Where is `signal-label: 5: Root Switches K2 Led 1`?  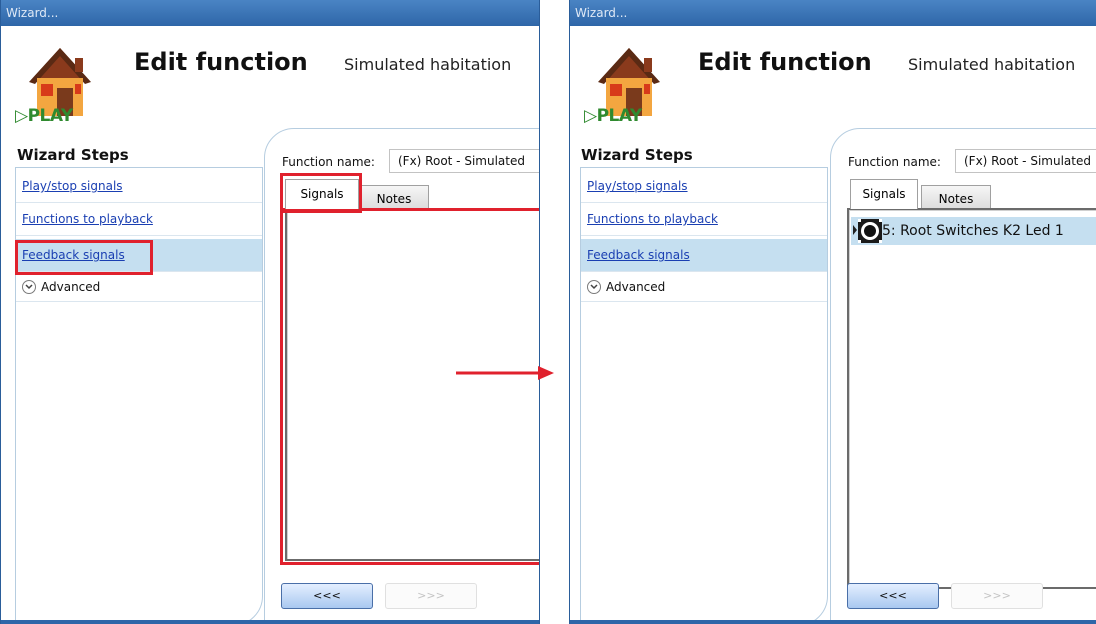 signal-label: 5: Root Switches K2 Led 1 is located at coordinates (973, 231).